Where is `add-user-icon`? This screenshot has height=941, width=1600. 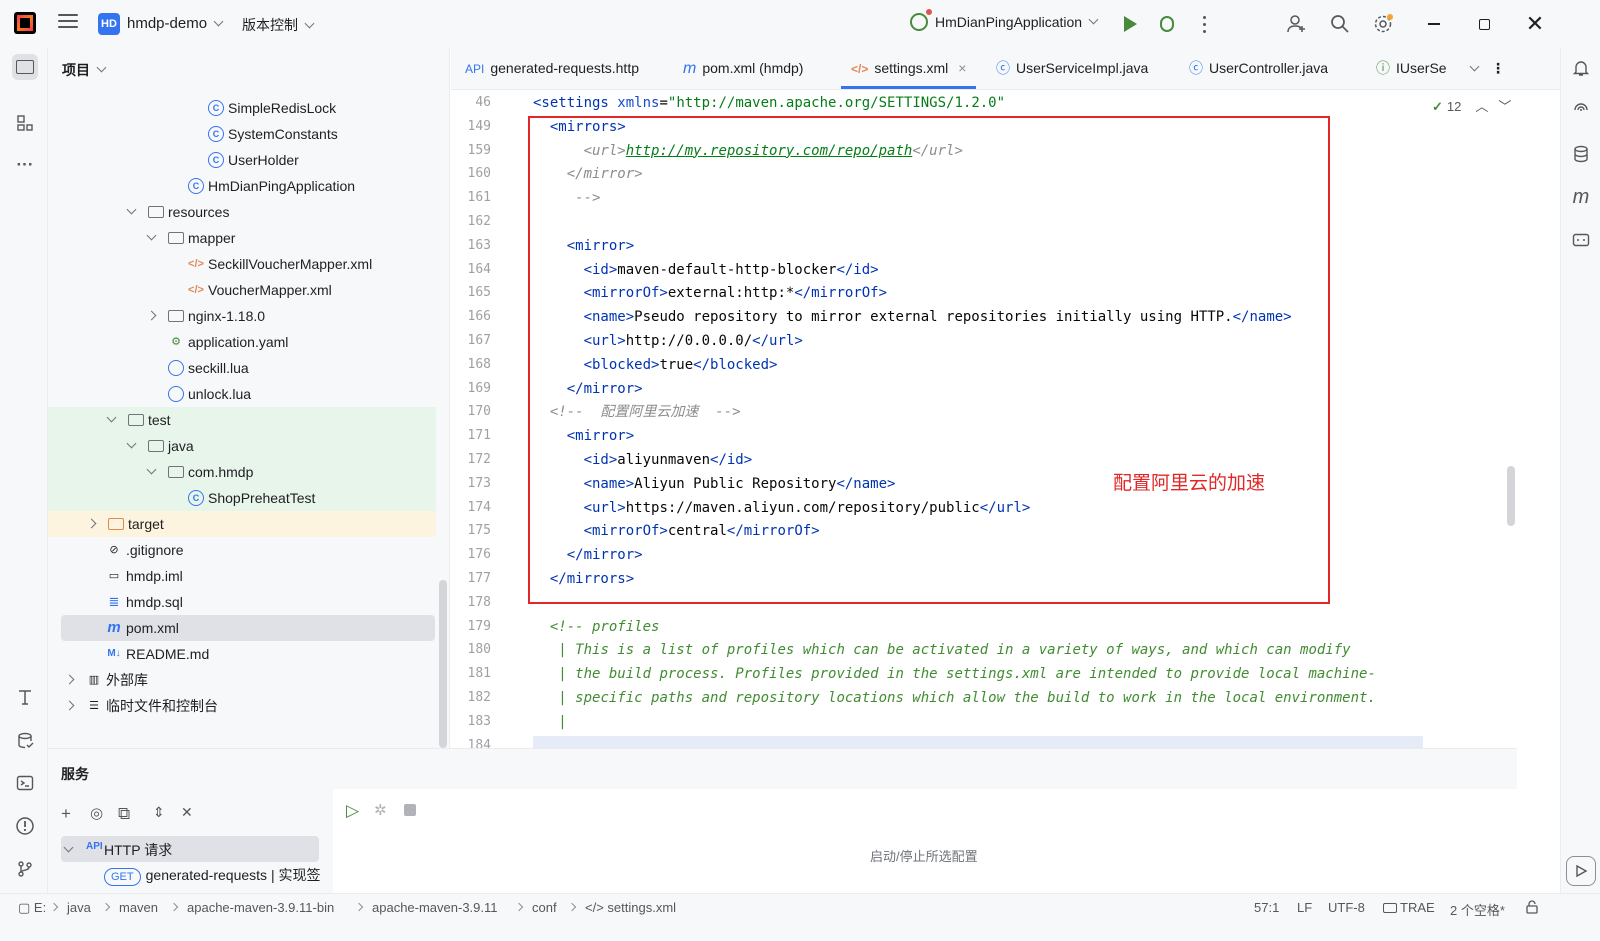
add-user-icon is located at coordinates (1297, 24).